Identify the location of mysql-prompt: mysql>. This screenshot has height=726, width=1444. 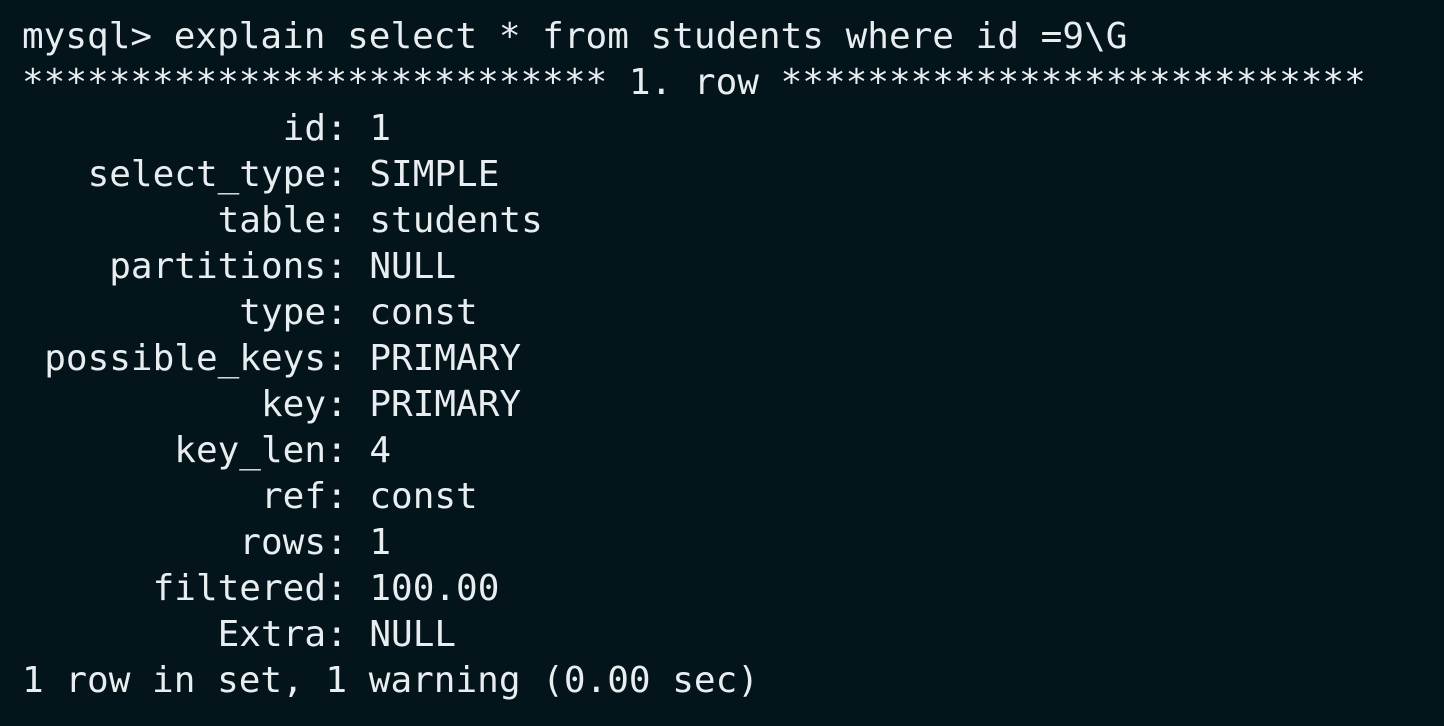
(98, 36).